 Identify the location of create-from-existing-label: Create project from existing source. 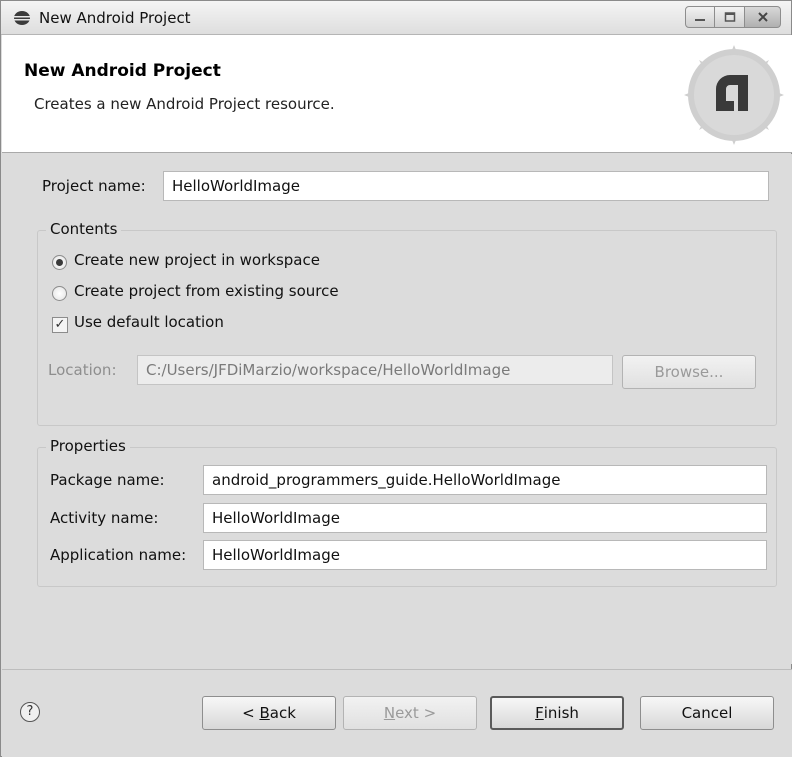
(206, 291).